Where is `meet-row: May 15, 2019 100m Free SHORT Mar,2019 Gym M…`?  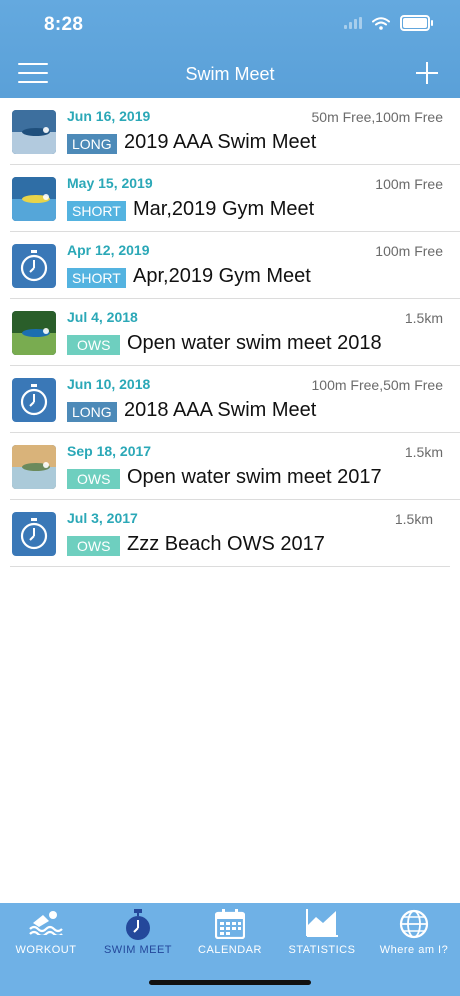 meet-row: May 15, 2019 100m Free SHORT Mar,2019 Gym M… is located at coordinates (235, 198).